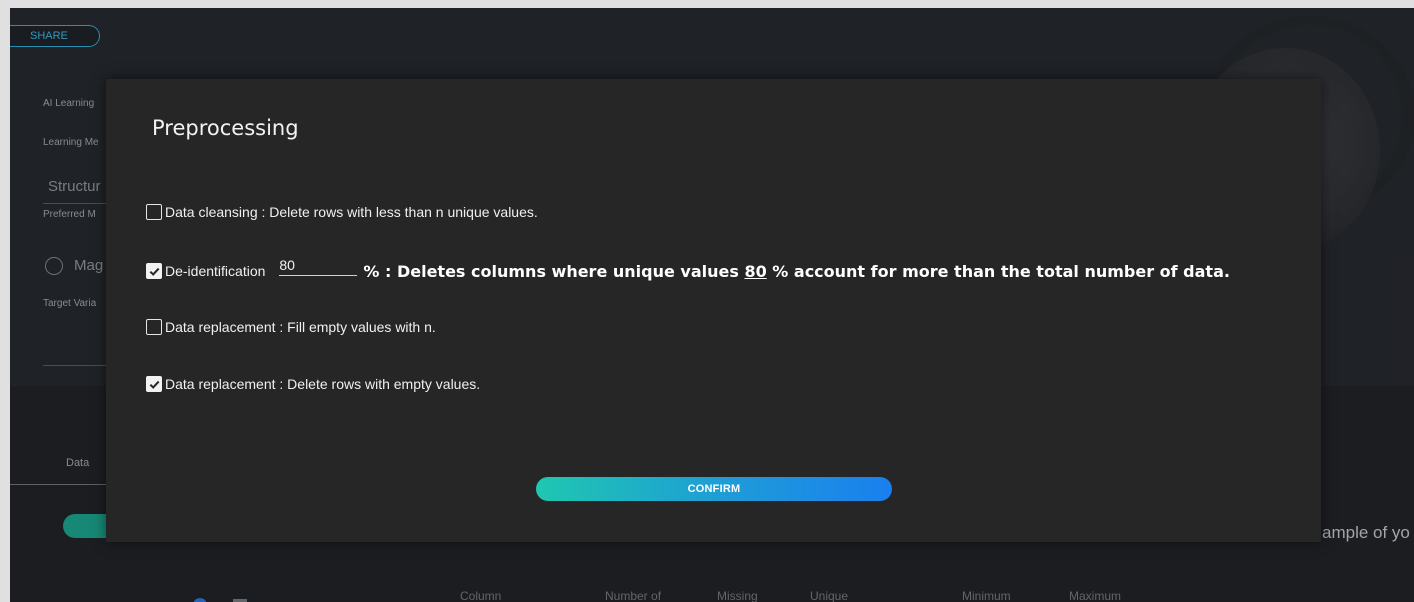 The image size is (1414, 602). What do you see at coordinates (554, 271) in the screenshot?
I see `desc-prefix: % : Deletes columns where unique values` at bounding box center [554, 271].